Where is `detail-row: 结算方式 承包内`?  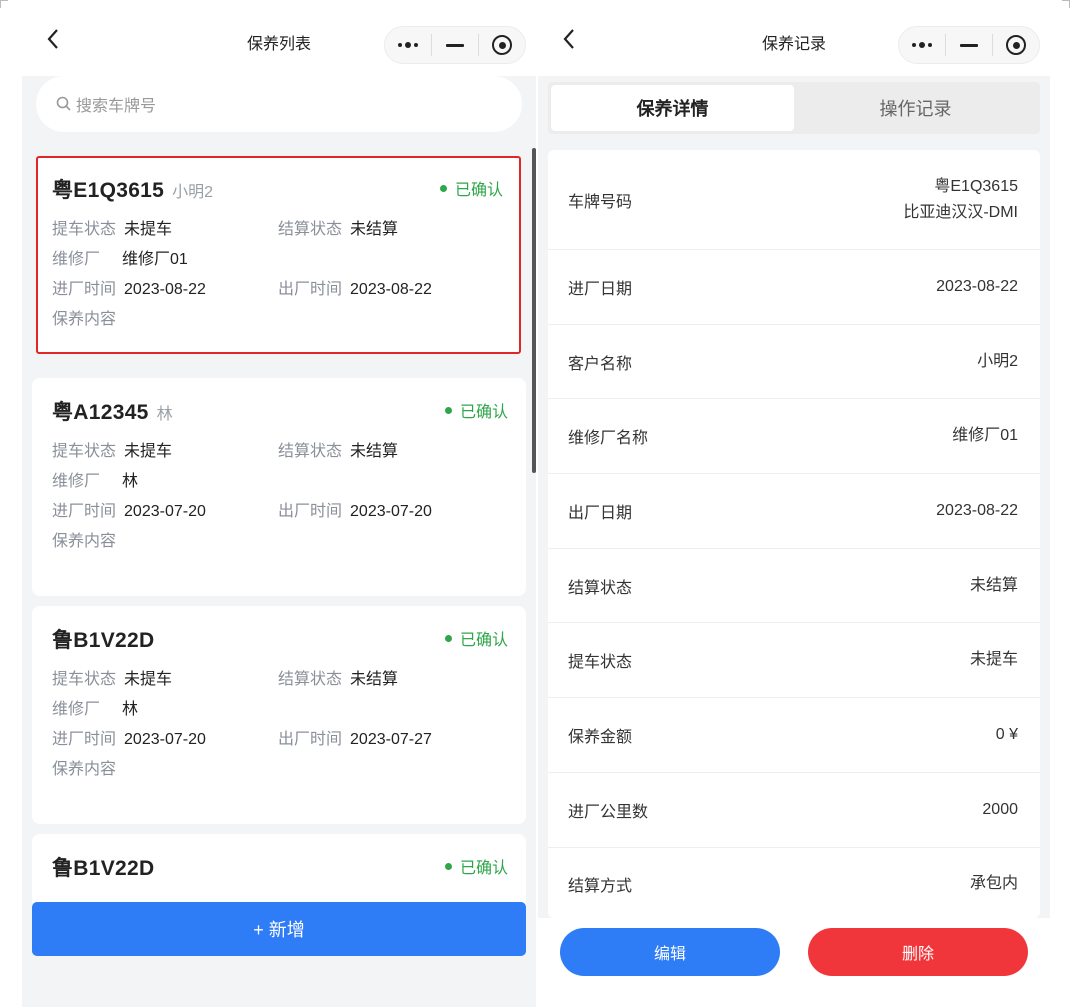 detail-row: 结算方式 承包内 is located at coordinates (794, 883).